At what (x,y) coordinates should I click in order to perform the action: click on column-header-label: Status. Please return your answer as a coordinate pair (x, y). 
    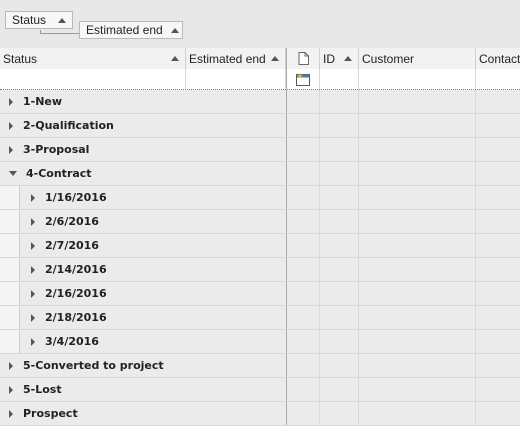
    Looking at the image, I should click on (20, 58).